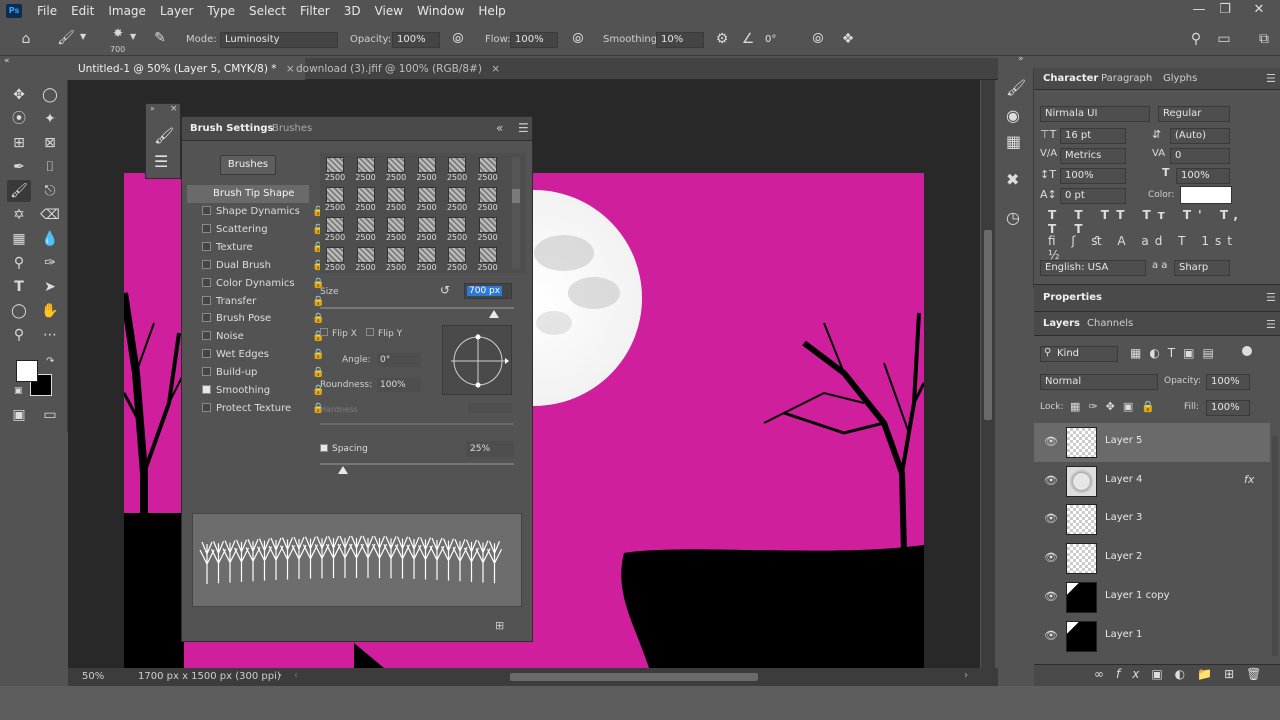  I want to click on layer-row: 👁 Layer 2, so click(1152, 558).